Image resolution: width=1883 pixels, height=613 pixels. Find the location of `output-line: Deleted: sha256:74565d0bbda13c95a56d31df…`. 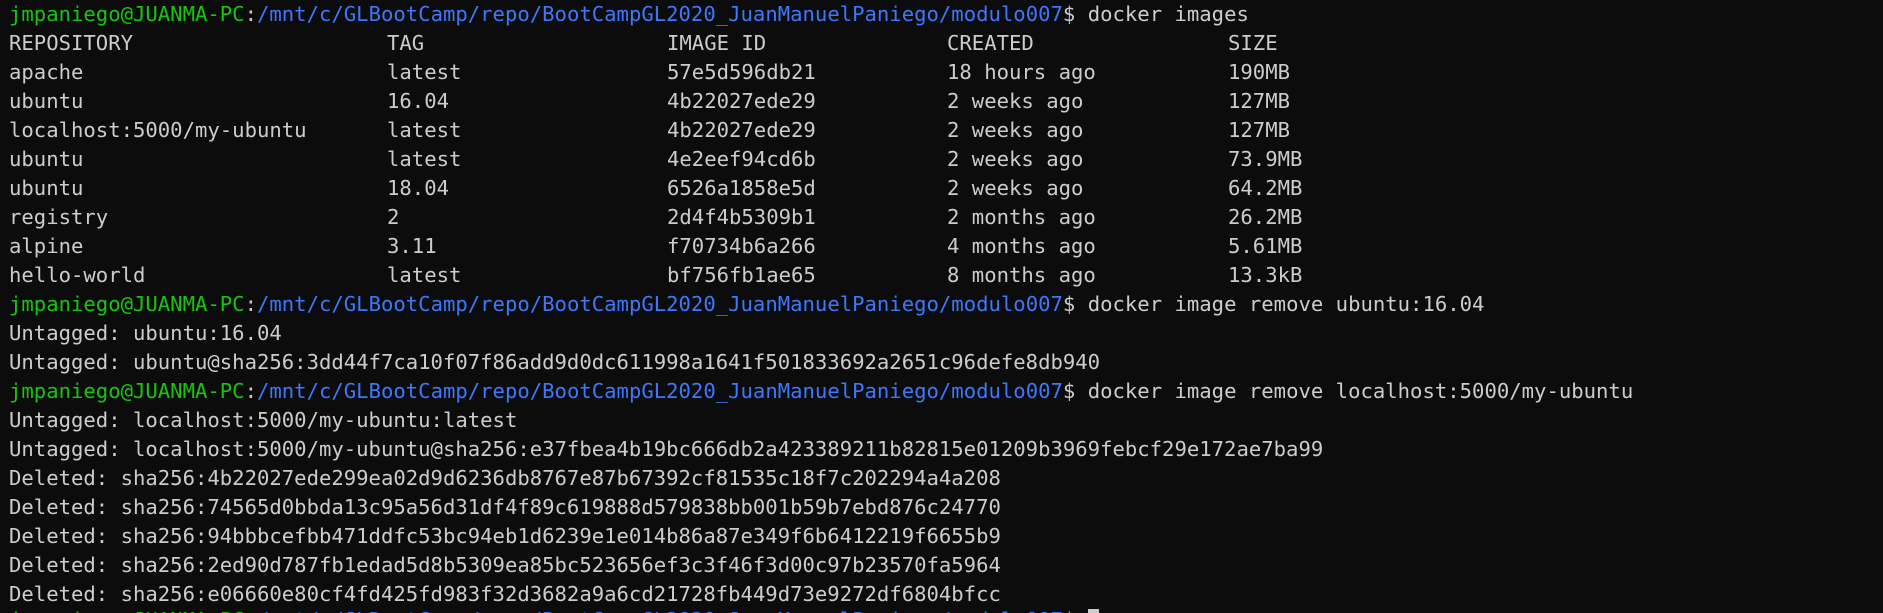

output-line: Deleted: sha256:74565d0bbda13c95a56d31df… is located at coordinates (505, 507).